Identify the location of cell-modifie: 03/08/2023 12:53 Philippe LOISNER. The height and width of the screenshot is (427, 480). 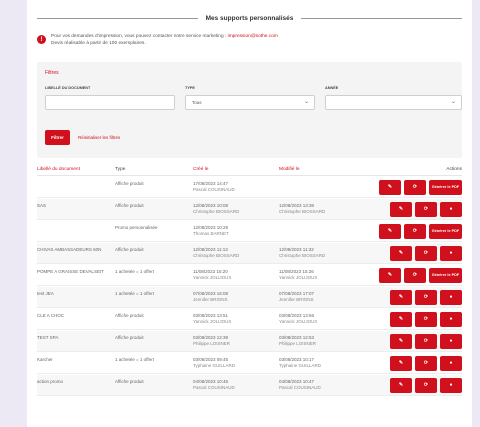
(317, 341).